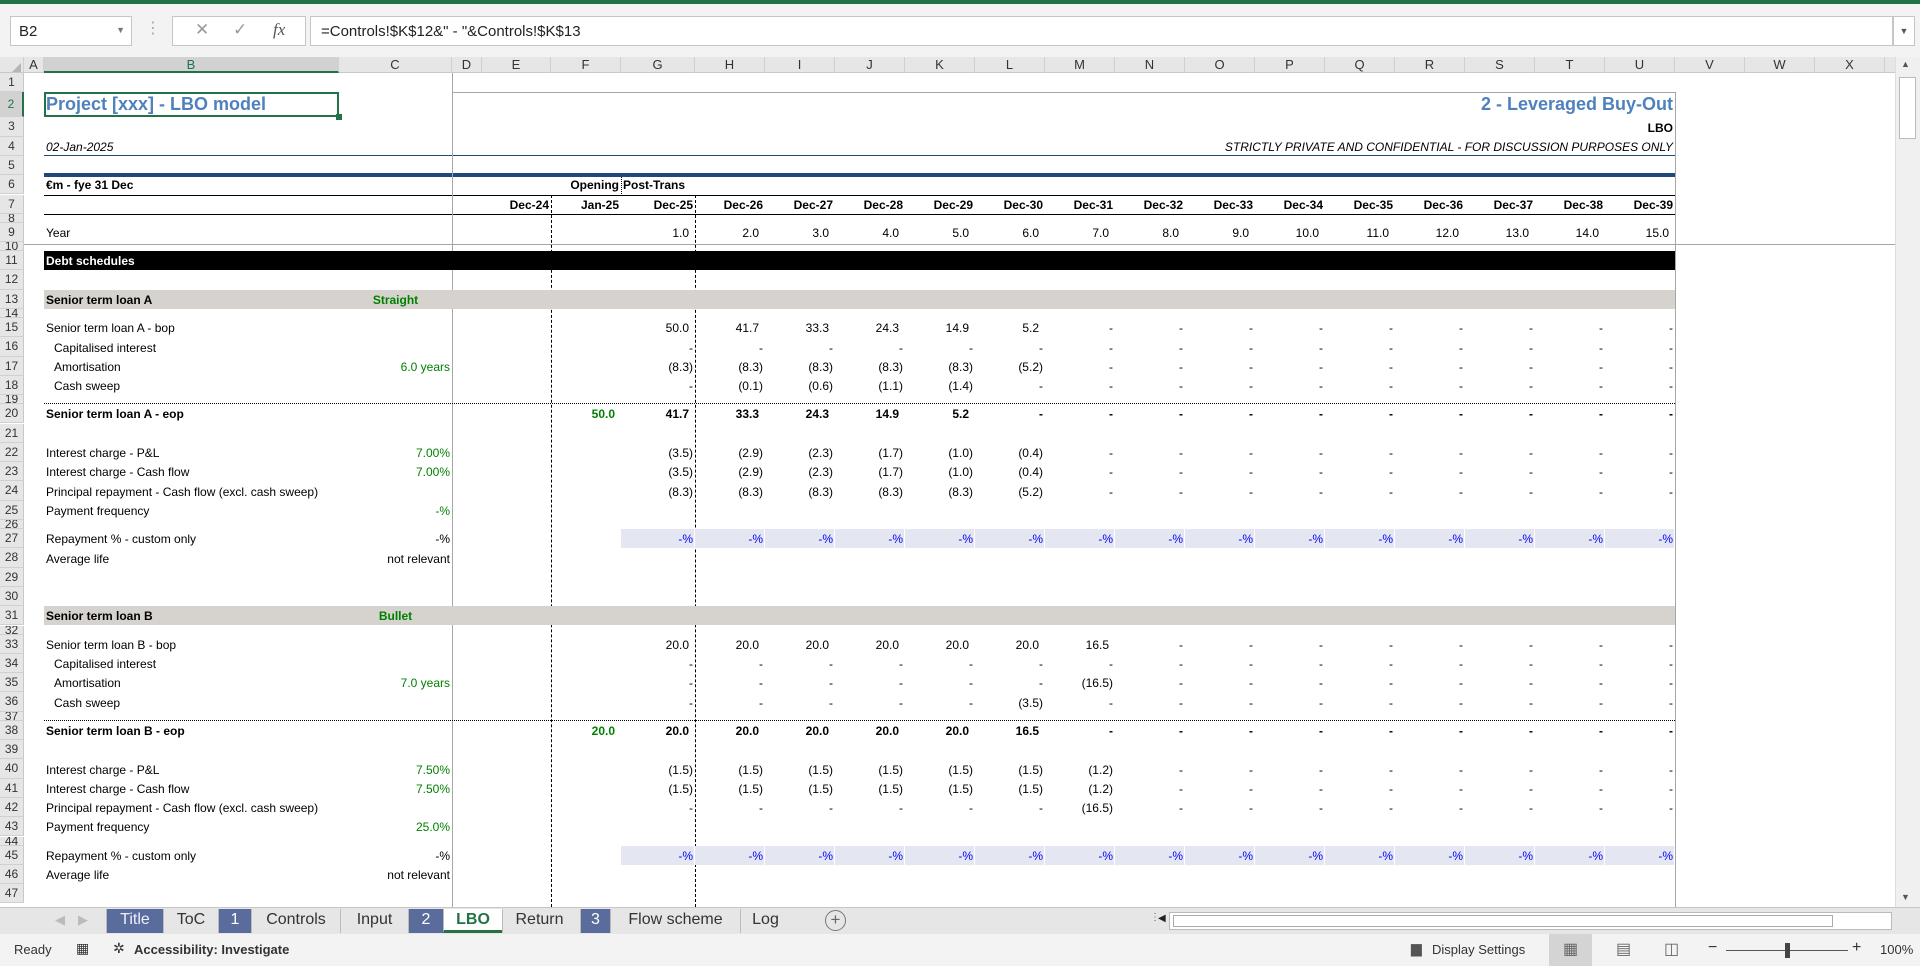  What do you see at coordinates (211, 949) in the screenshot?
I see `accessibility-status: Accessibility: Investigate` at bounding box center [211, 949].